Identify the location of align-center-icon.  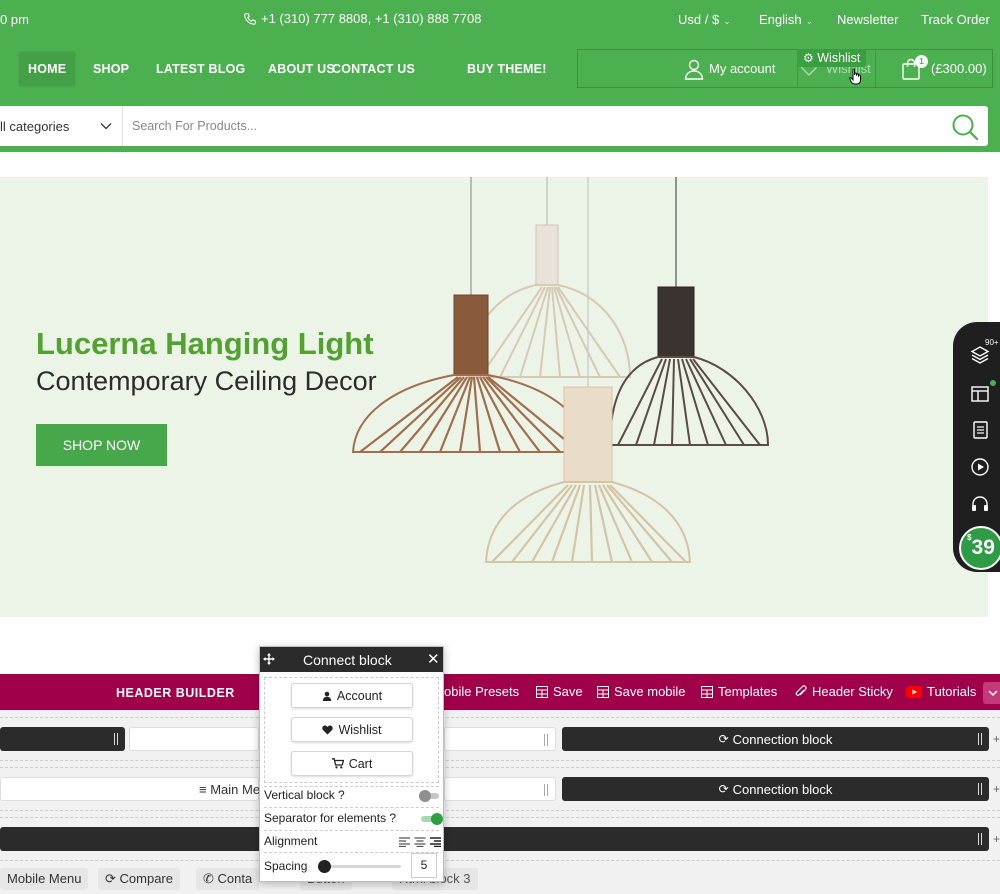
(420, 842).